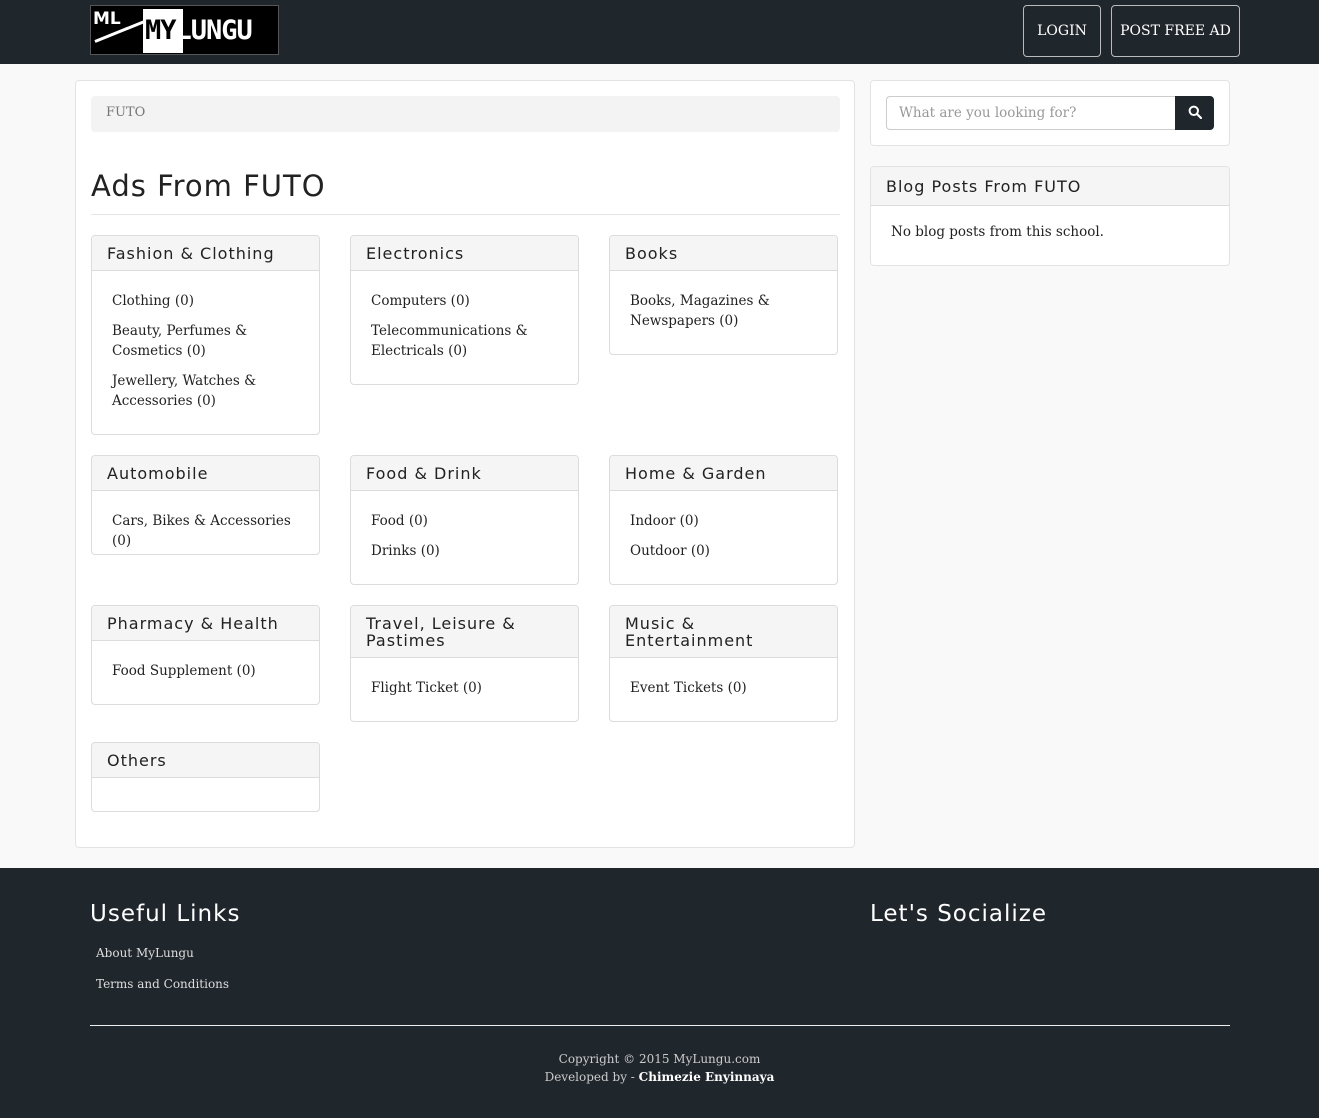 The width and height of the screenshot is (1319, 1118). I want to click on search-button, so click(1194, 113).